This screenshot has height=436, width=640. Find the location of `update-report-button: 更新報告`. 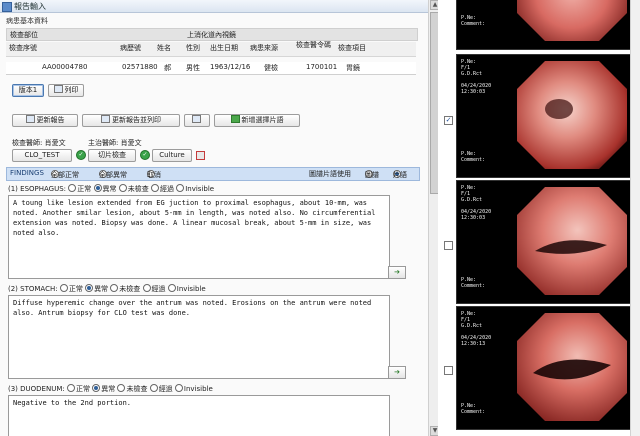

update-report-button: 更新報告 is located at coordinates (45, 120).